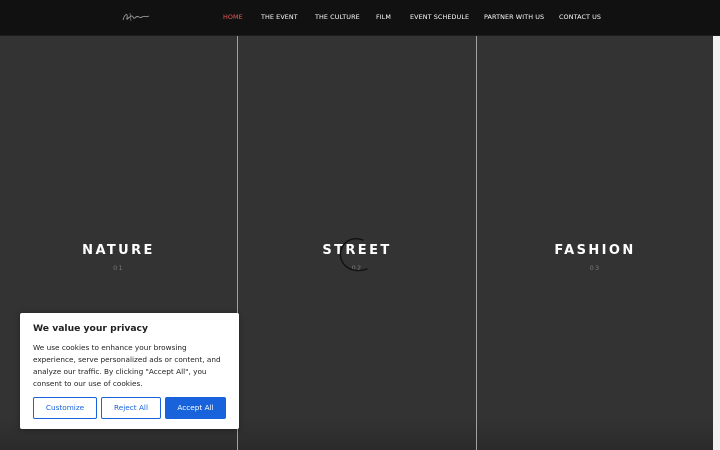 This screenshot has width=720, height=450. I want to click on customize-button: Customize, so click(65, 408).